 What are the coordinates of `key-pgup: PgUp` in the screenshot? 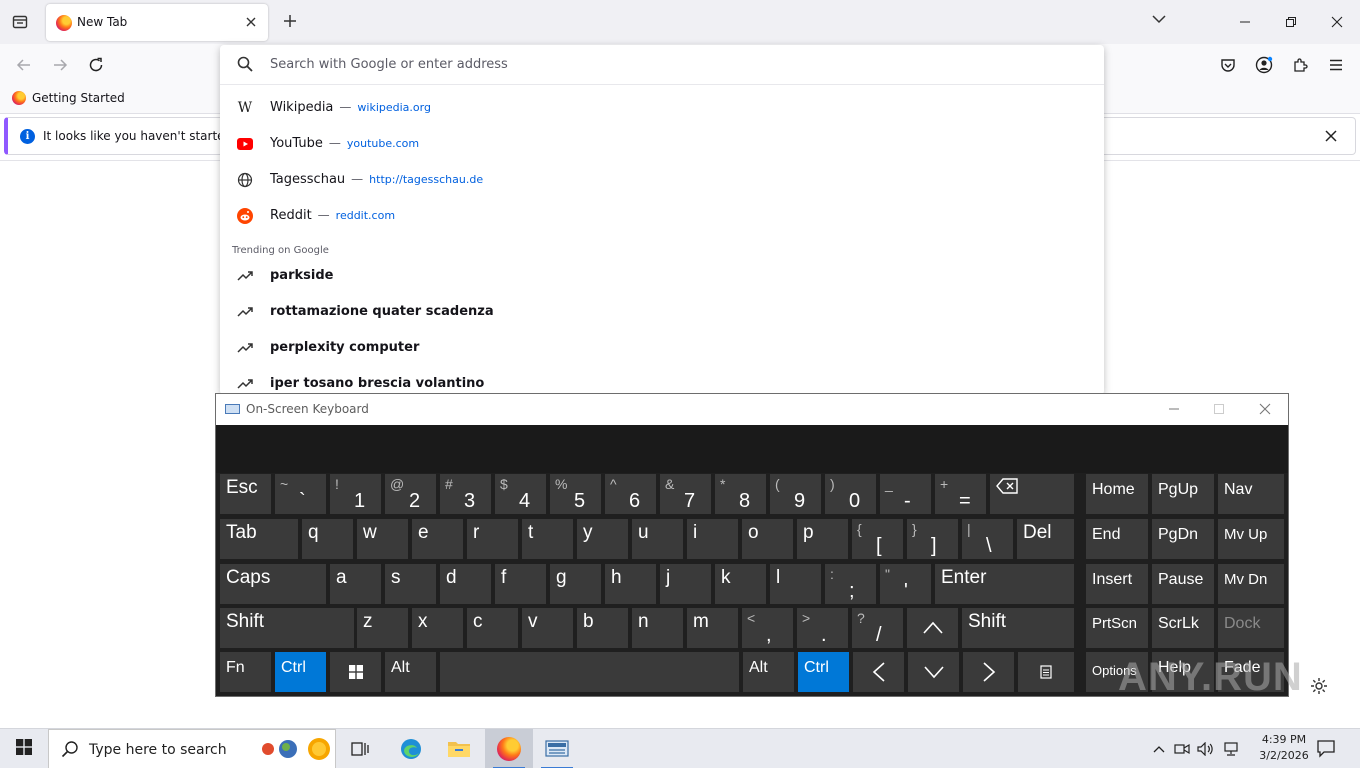 It's located at (1183, 494).